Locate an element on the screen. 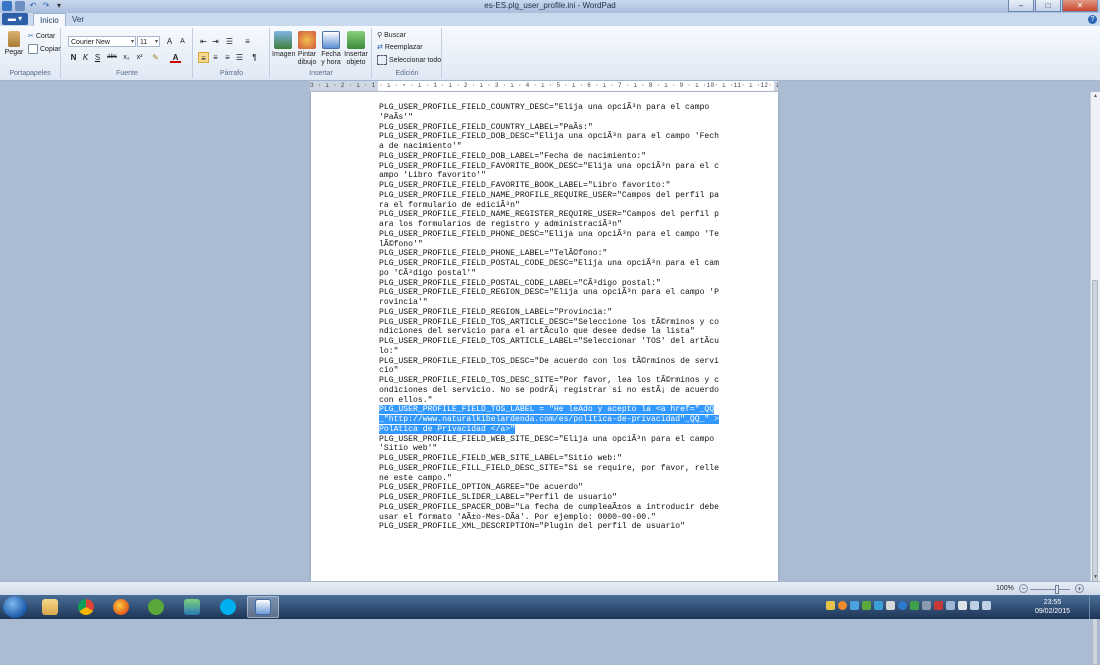 This screenshot has width=1100, height=665. grow-font-icon: A is located at coordinates (169, 41).